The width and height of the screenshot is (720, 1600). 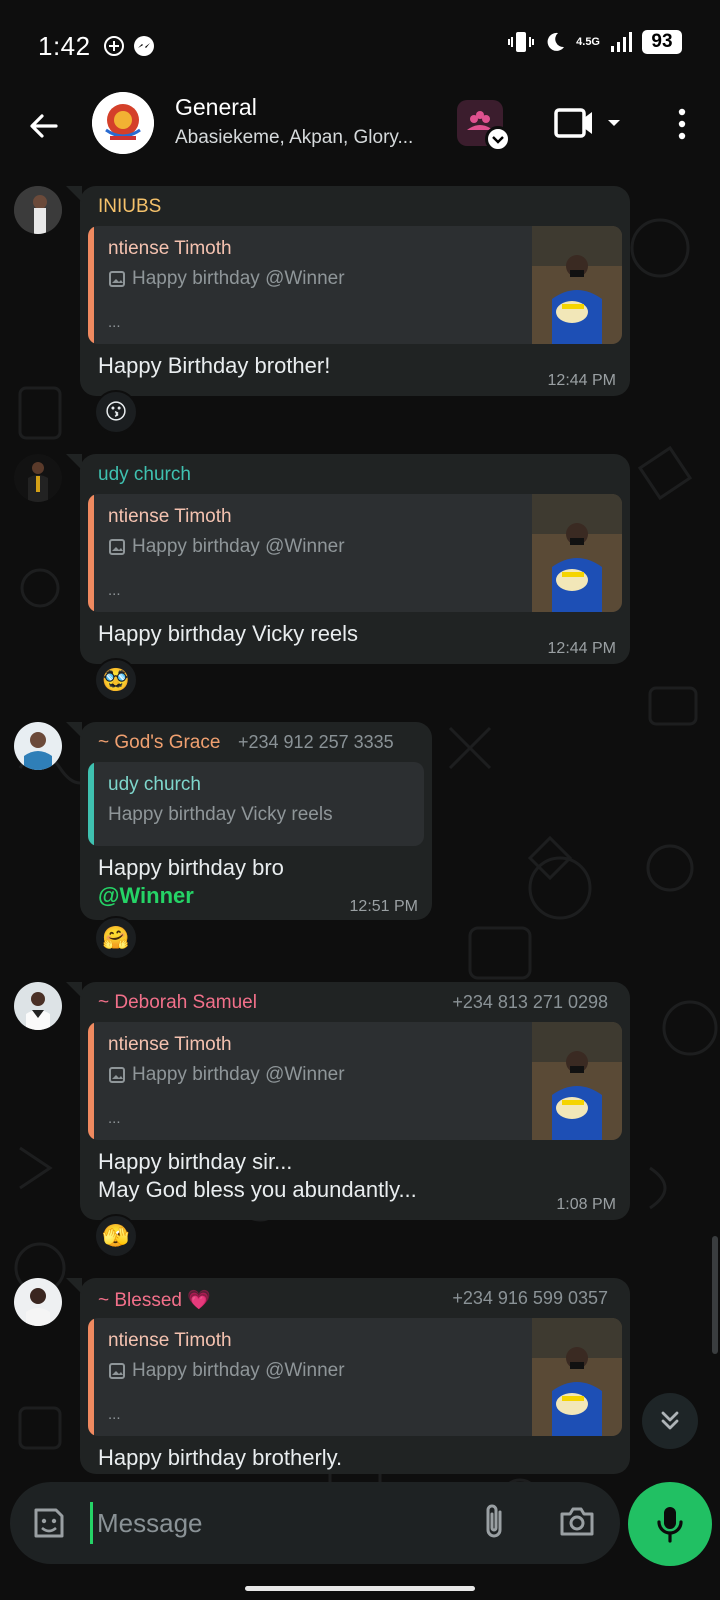 I want to click on notification-add-icon, so click(x=113, y=46).